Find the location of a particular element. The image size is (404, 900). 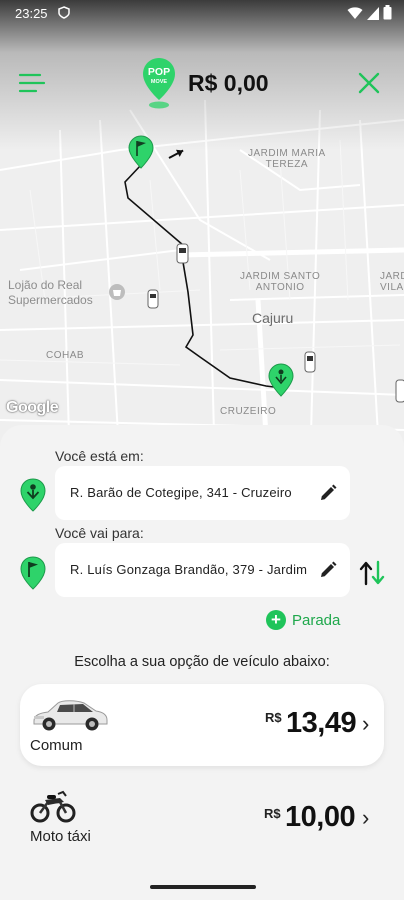

add-stop-label: Parada is located at coordinates (316, 620).